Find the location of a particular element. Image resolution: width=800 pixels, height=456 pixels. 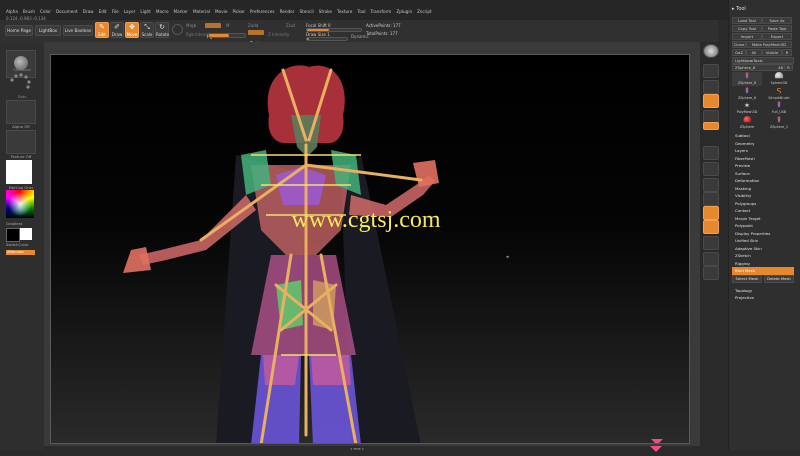

xyz-icon is located at coordinates (711, 185).